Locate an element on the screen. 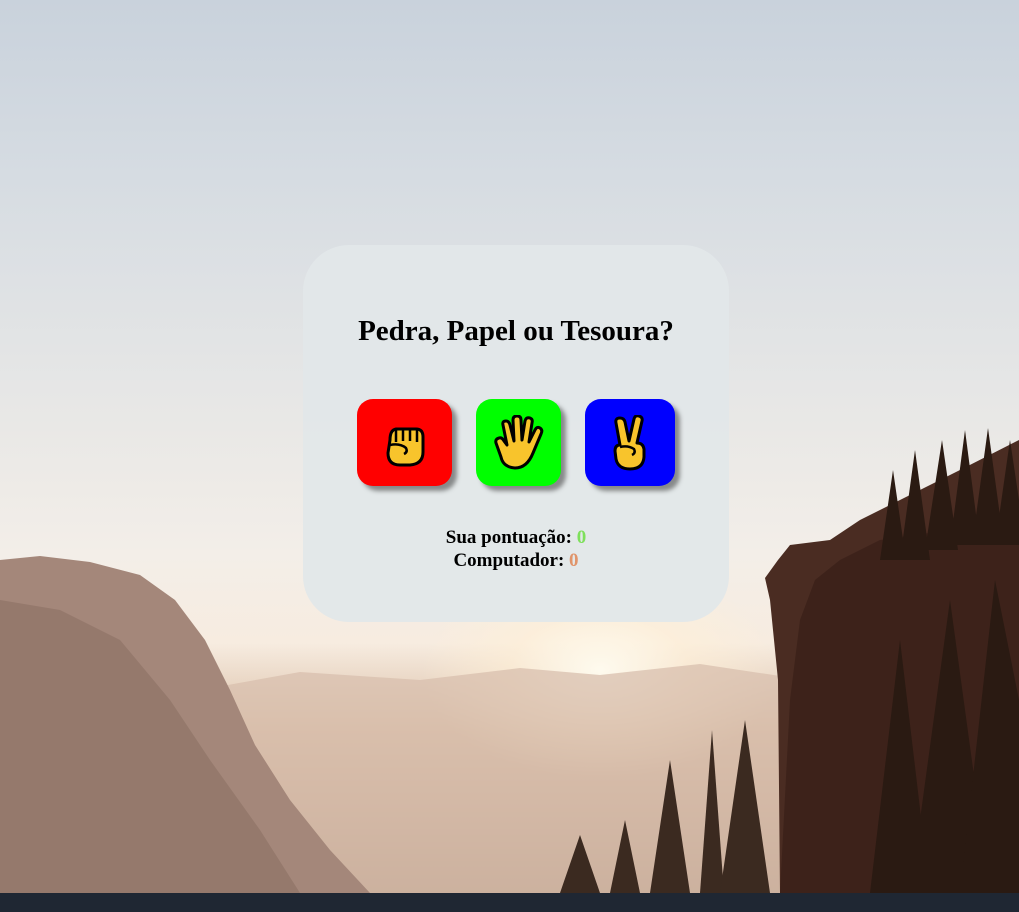  cpu-score-line: Computador: 0 is located at coordinates (516, 560).